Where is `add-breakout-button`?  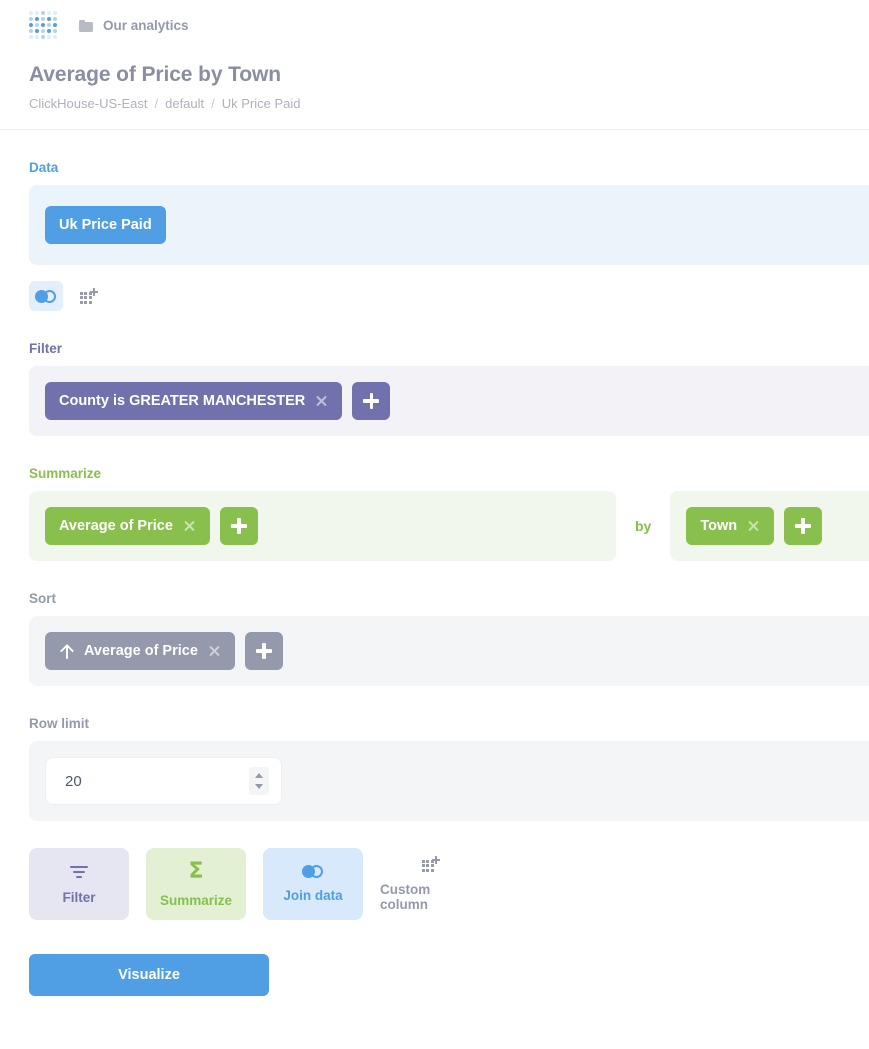
add-breakout-button is located at coordinates (803, 526).